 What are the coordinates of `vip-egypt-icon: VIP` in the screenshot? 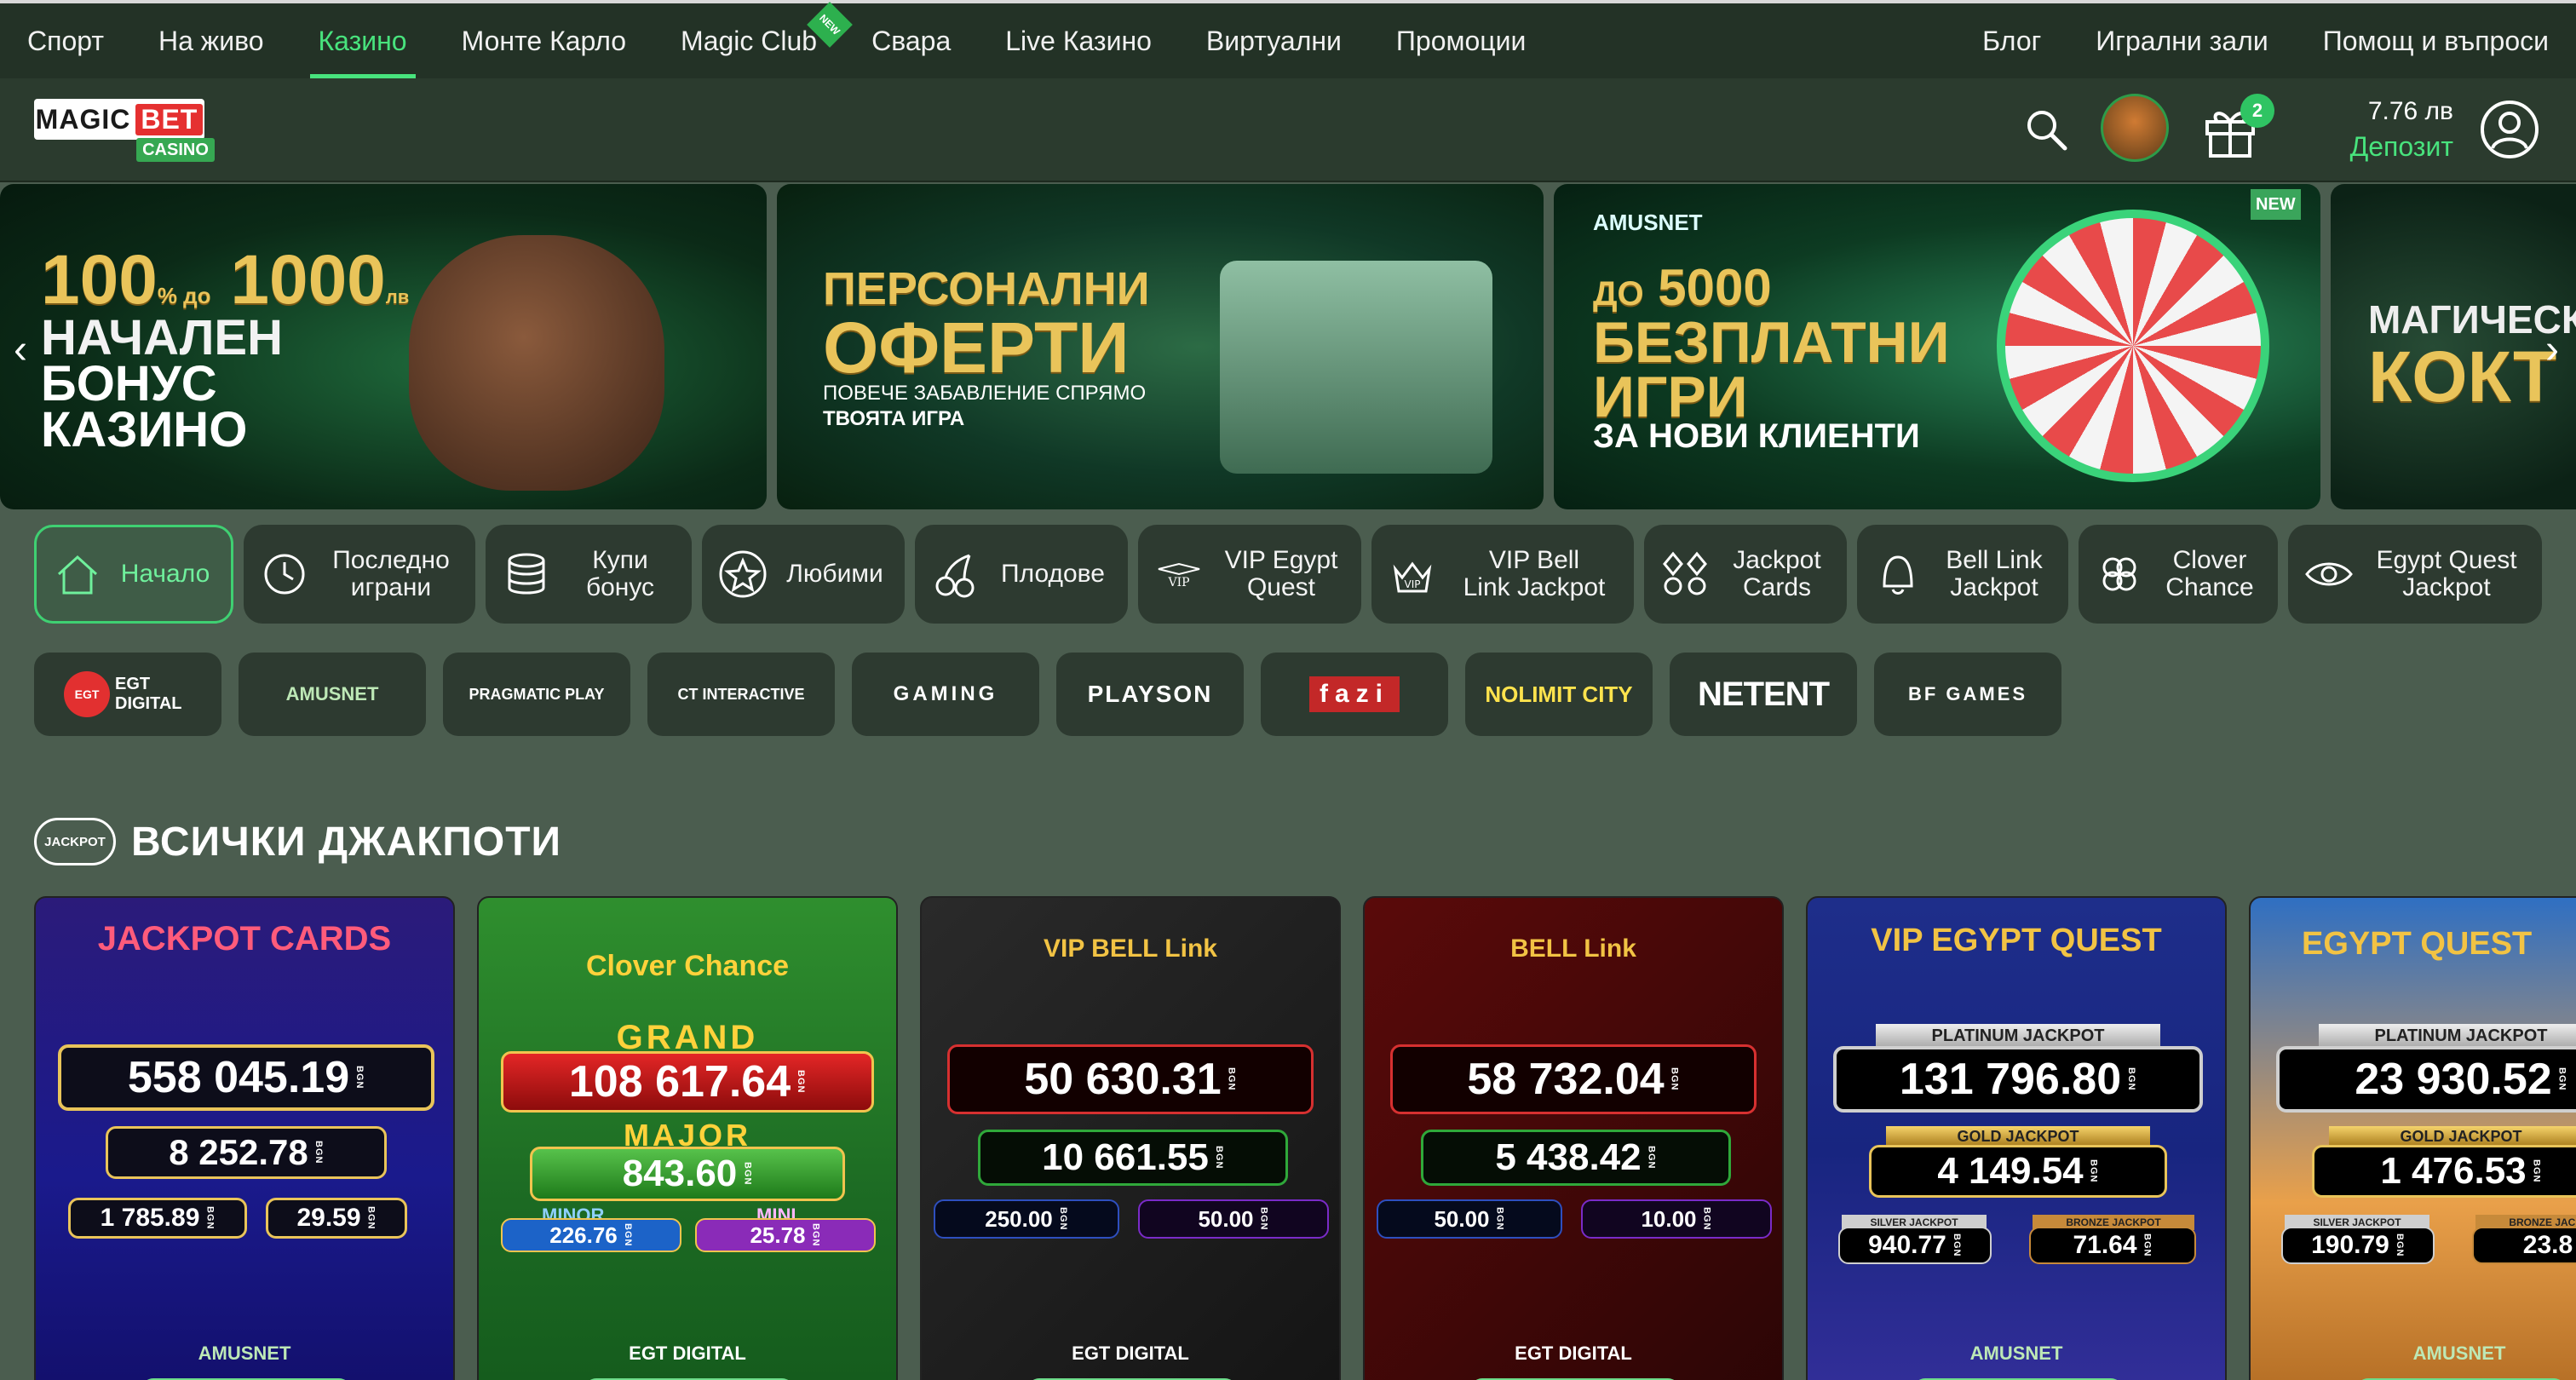 It's located at (1179, 576).